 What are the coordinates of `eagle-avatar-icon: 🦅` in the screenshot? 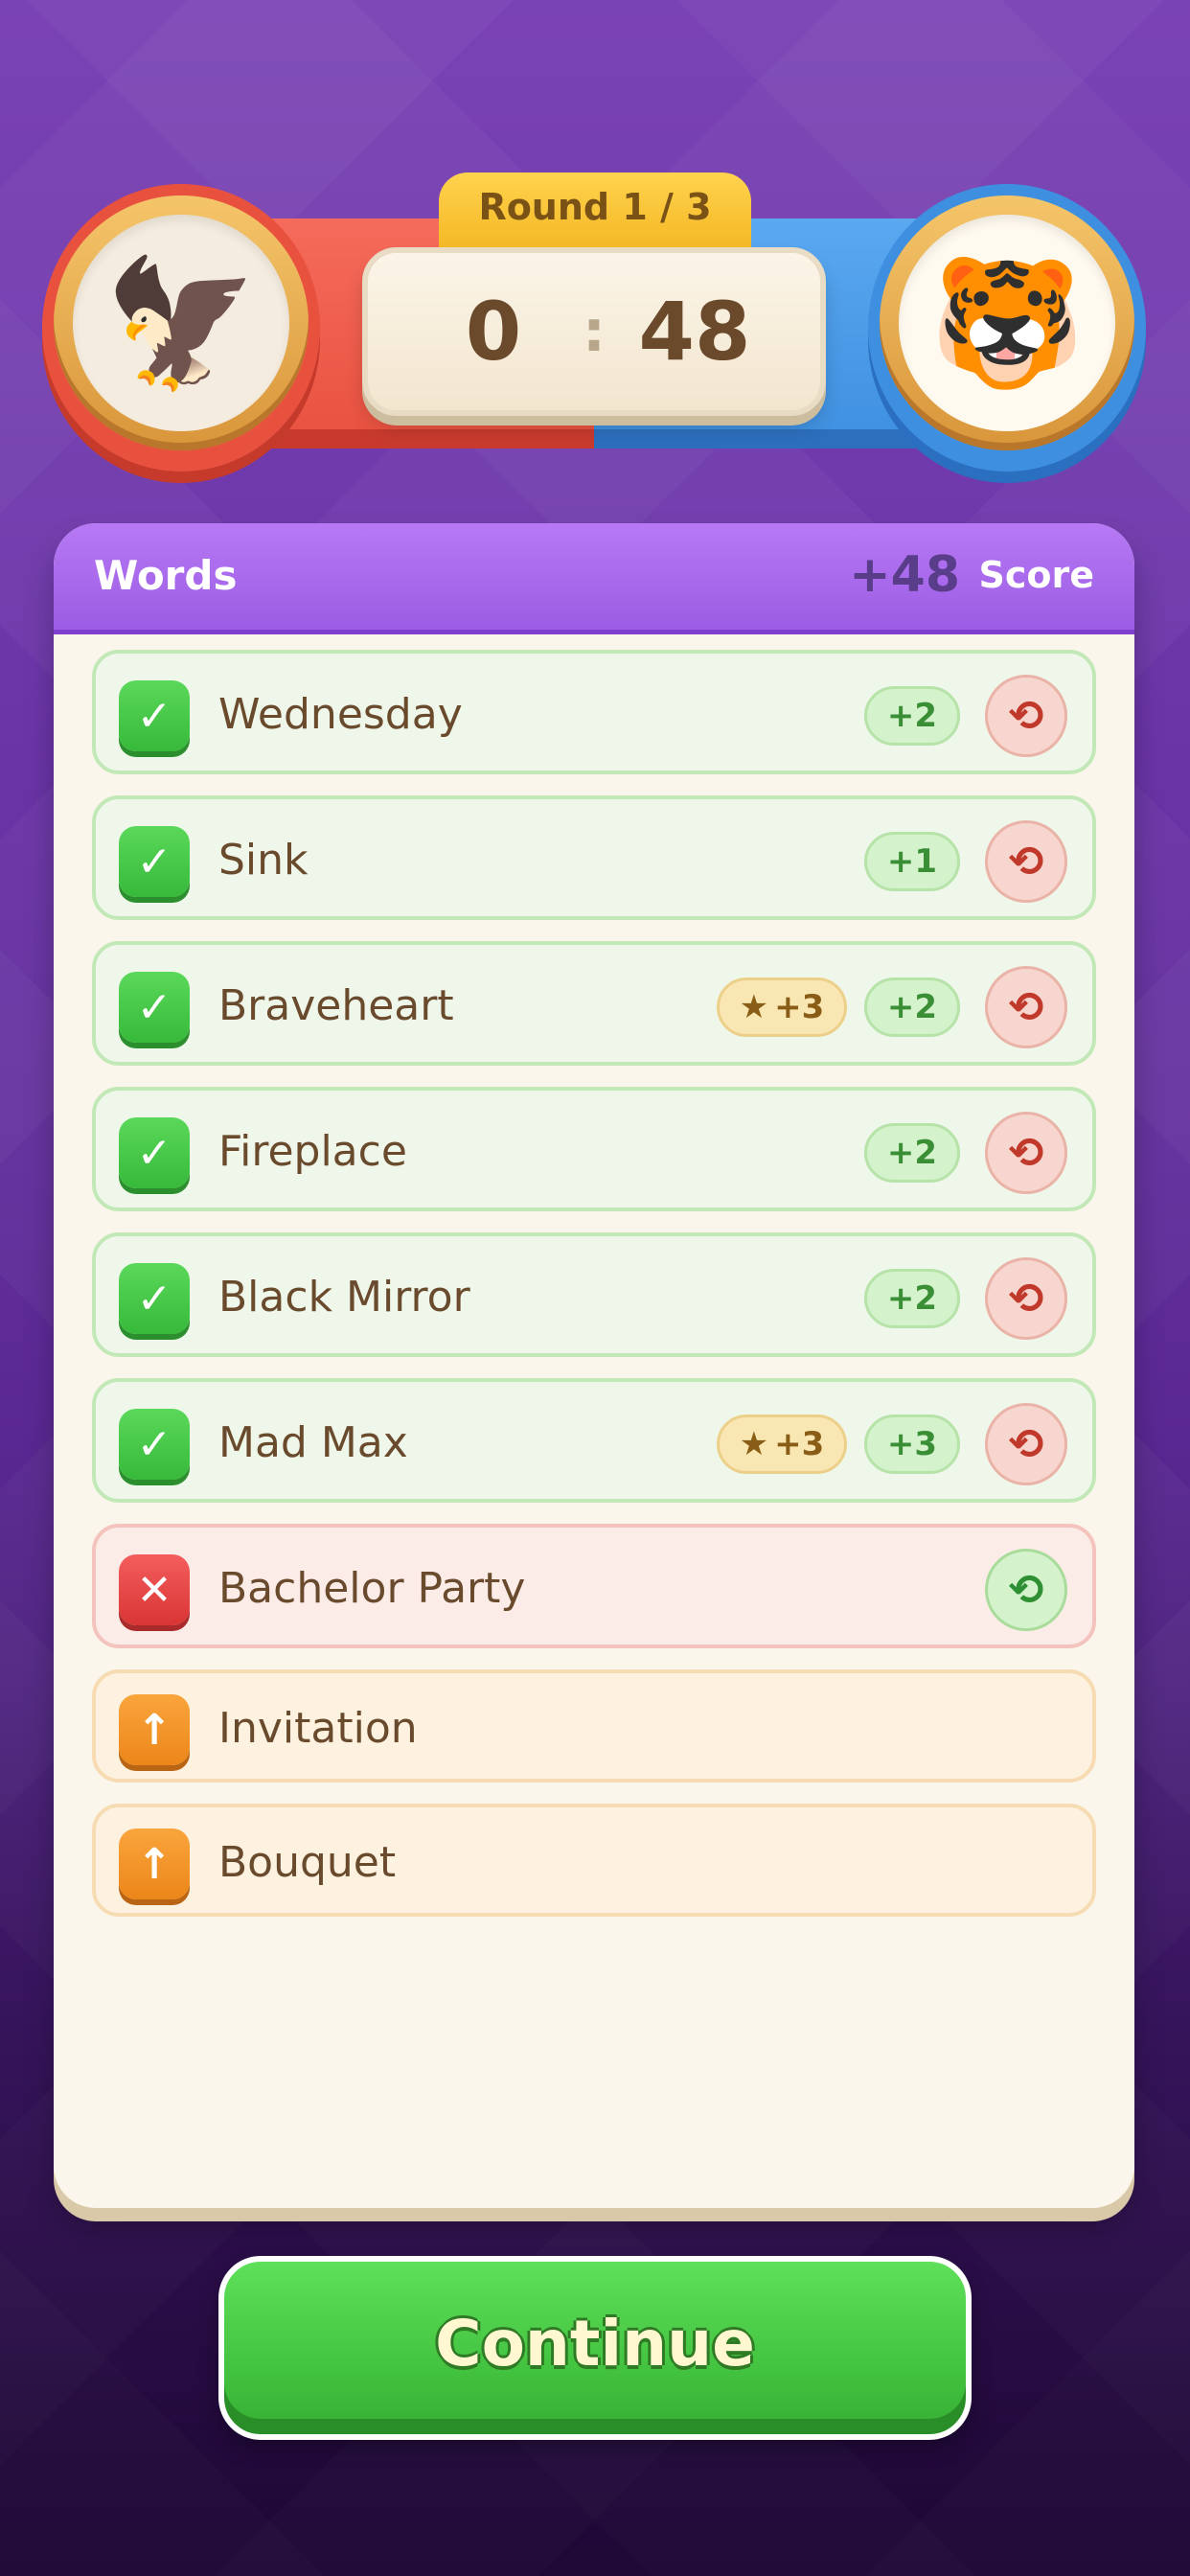 It's located at (181, 323).